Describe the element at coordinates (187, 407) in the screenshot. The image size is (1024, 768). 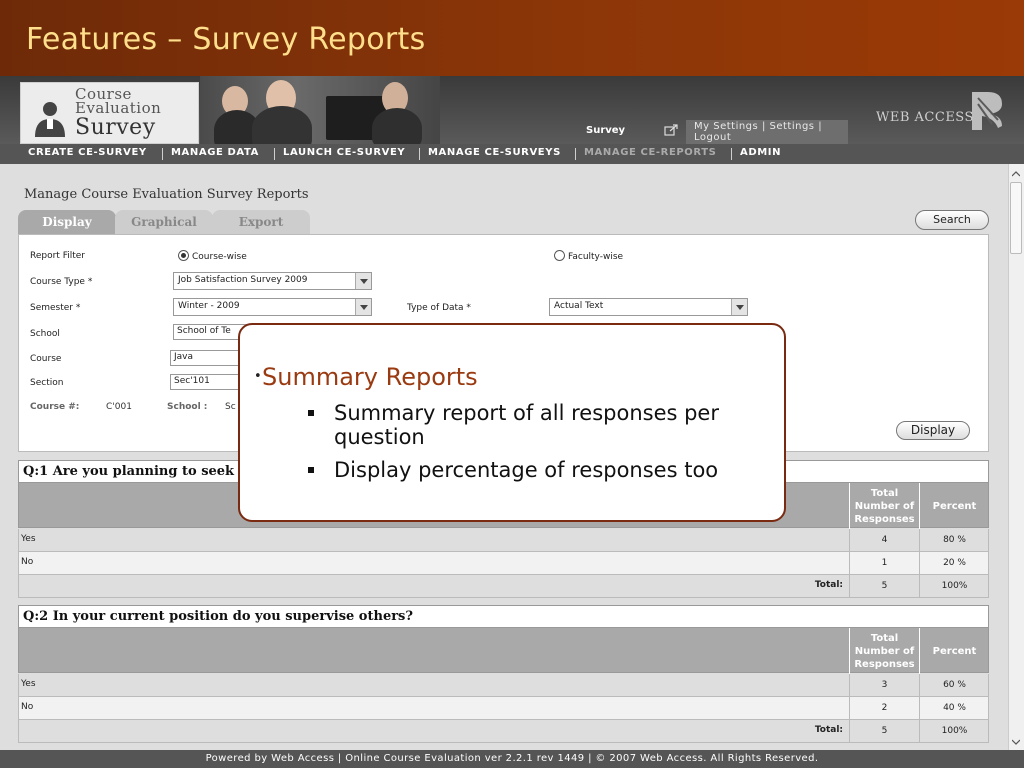
I see `school-info-label: School :` at that location.